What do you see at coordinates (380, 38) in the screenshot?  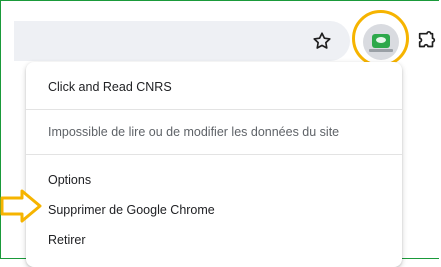 I see `highlight-circle-annotation` at bounding box center [380, 38].